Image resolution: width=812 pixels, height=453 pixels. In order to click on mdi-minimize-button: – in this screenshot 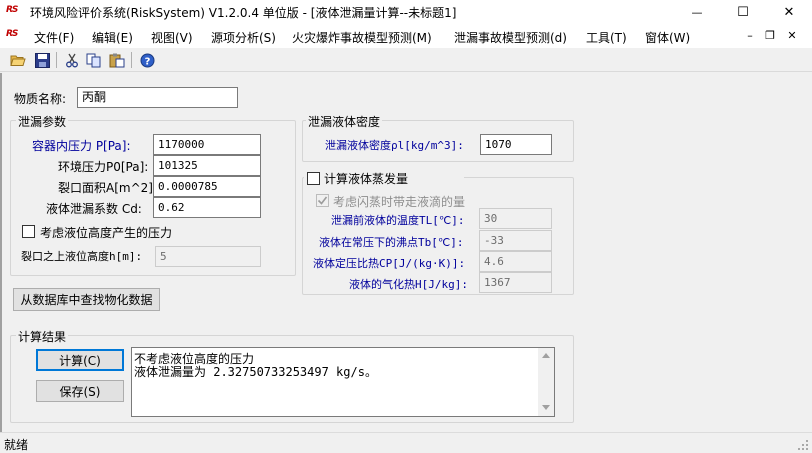, I will do `click(750, 35)`.